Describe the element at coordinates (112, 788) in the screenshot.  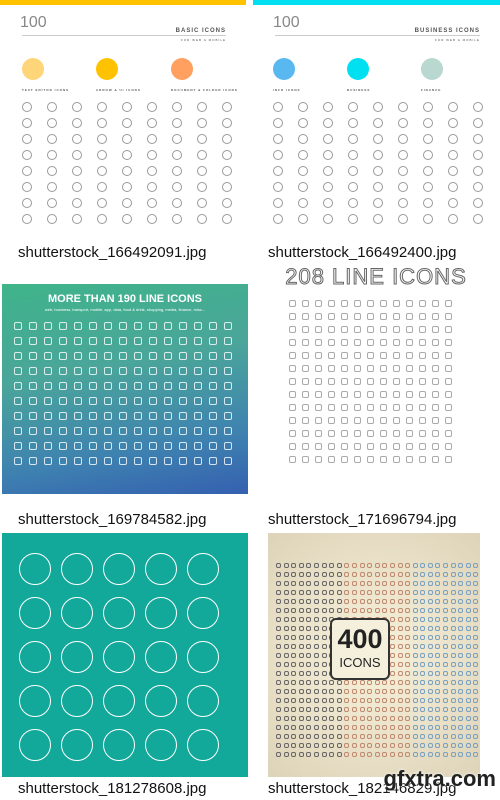
I see `caption: shutterstock_181278608.jpg` at that location.